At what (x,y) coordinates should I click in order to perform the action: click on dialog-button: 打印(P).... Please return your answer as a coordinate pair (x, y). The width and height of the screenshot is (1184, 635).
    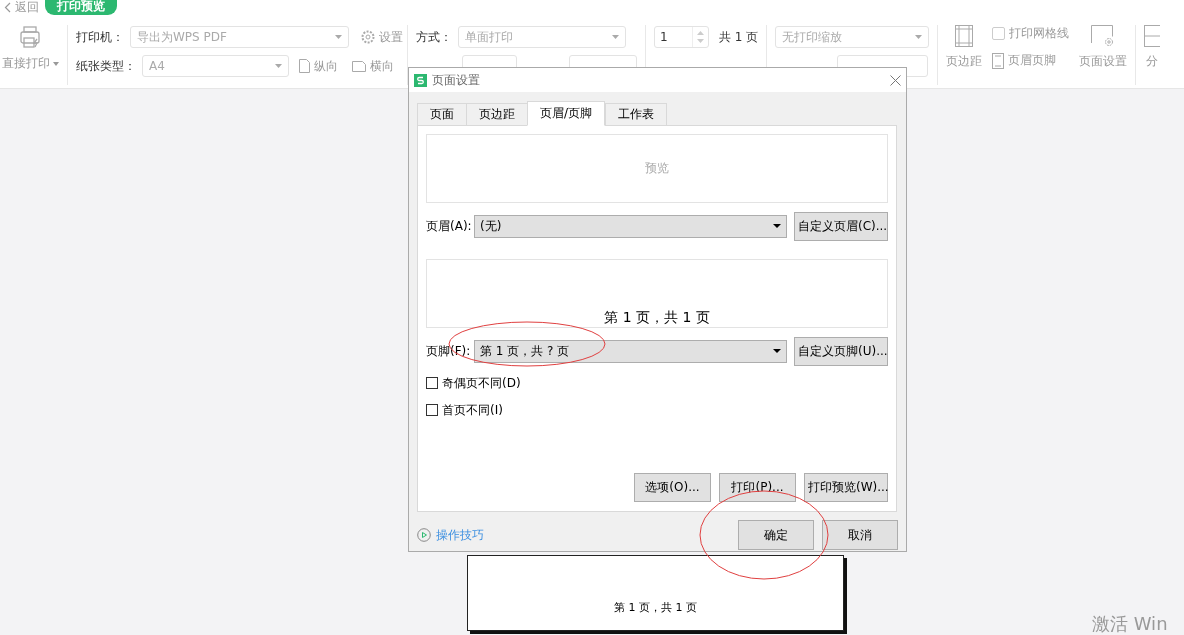
    Looking at the image, I should click on (757, 487).